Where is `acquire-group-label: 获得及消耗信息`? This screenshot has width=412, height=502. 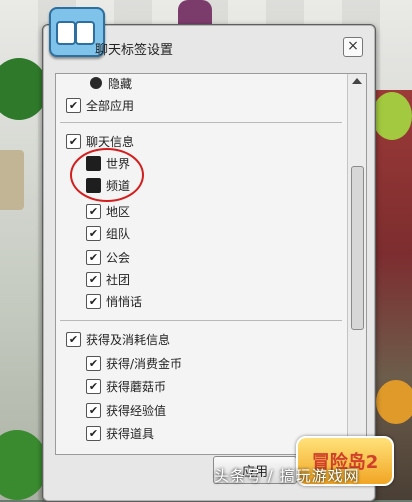
acquire-group-label: 获得及消耗信息 is located at coordinates (128, 339).